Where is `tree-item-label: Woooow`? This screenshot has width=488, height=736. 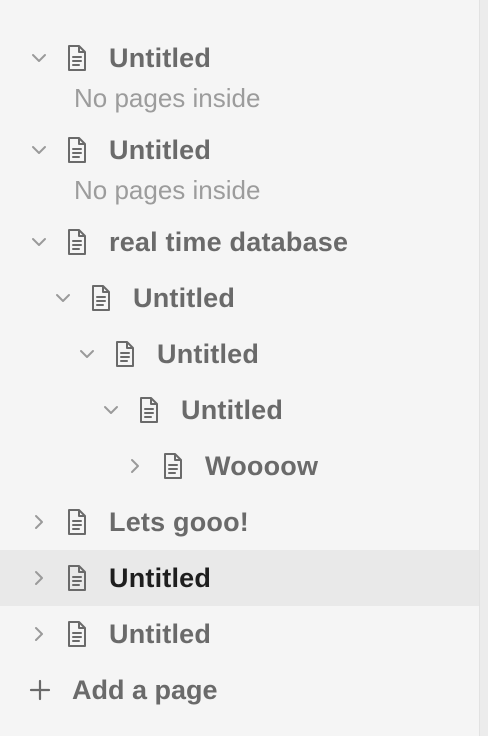 tree-item-label: Woooow is located at coordinates (262, 465).